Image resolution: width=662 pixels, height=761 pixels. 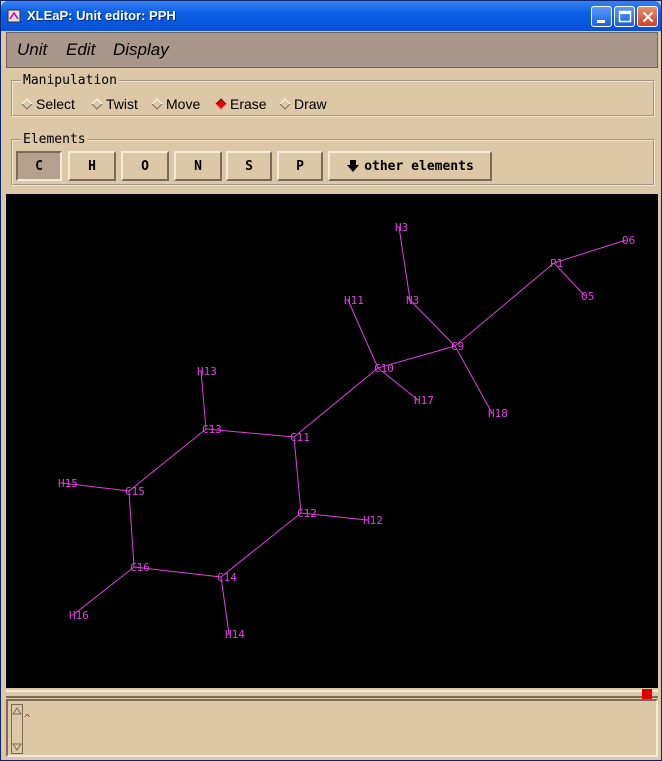 I want to click on menu-unit: Unit, so click(x=32, y=50).